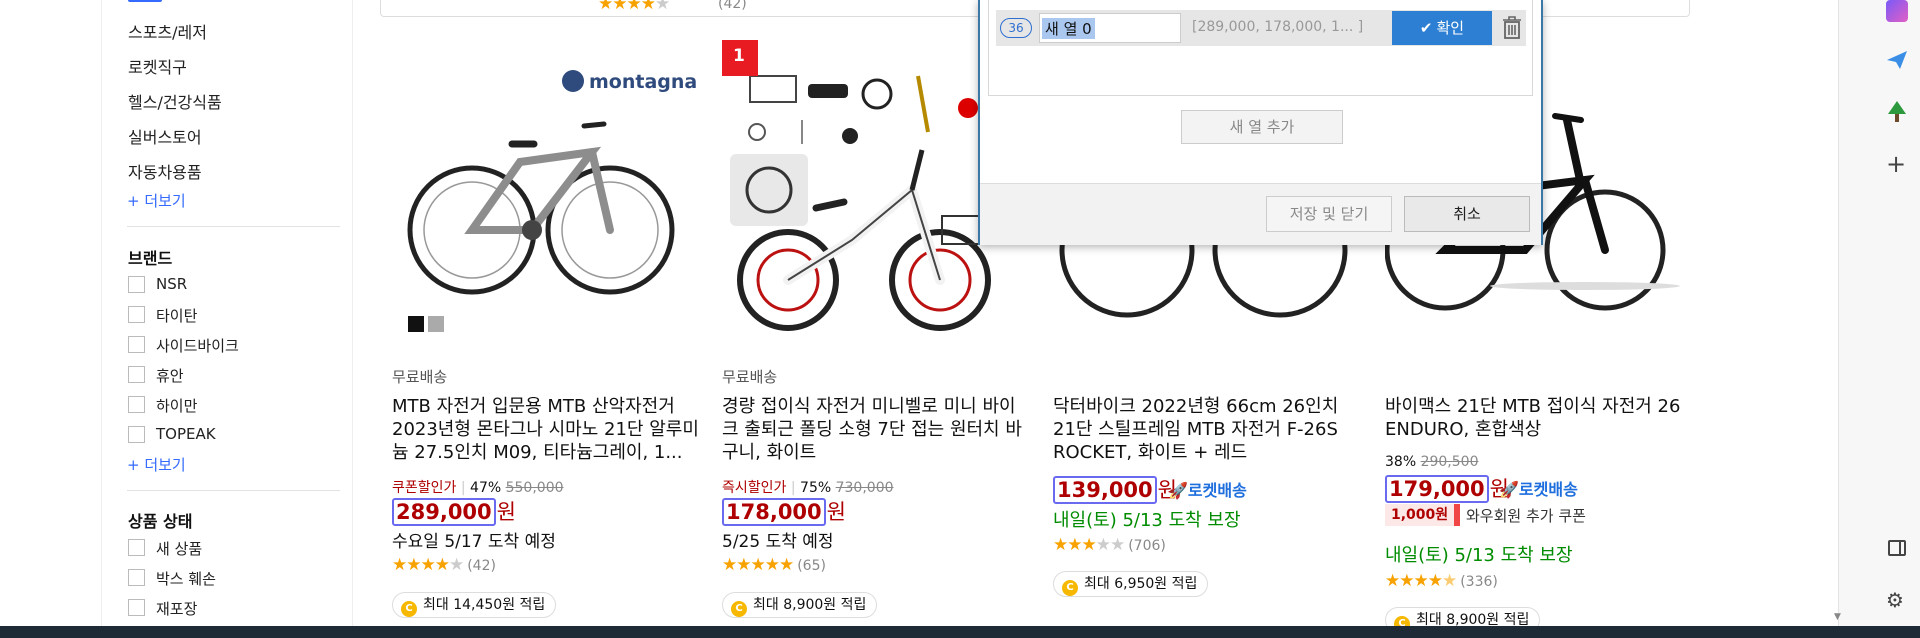  What do you see at coordinates (1262, 127) in the screenshot?
I see `add-column-button: 새 열 추가` at bounding box center [1262, 127].